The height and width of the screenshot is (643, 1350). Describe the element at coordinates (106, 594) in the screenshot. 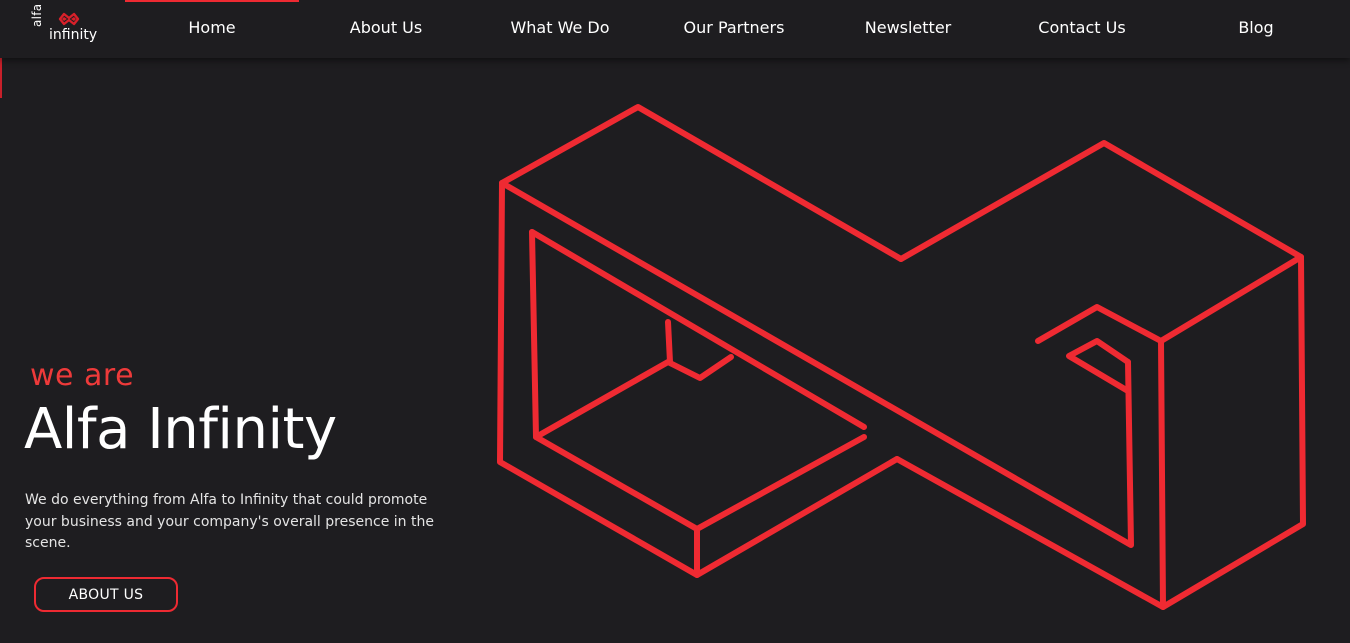

I see `about-us-button: ABOUT US` at that location.